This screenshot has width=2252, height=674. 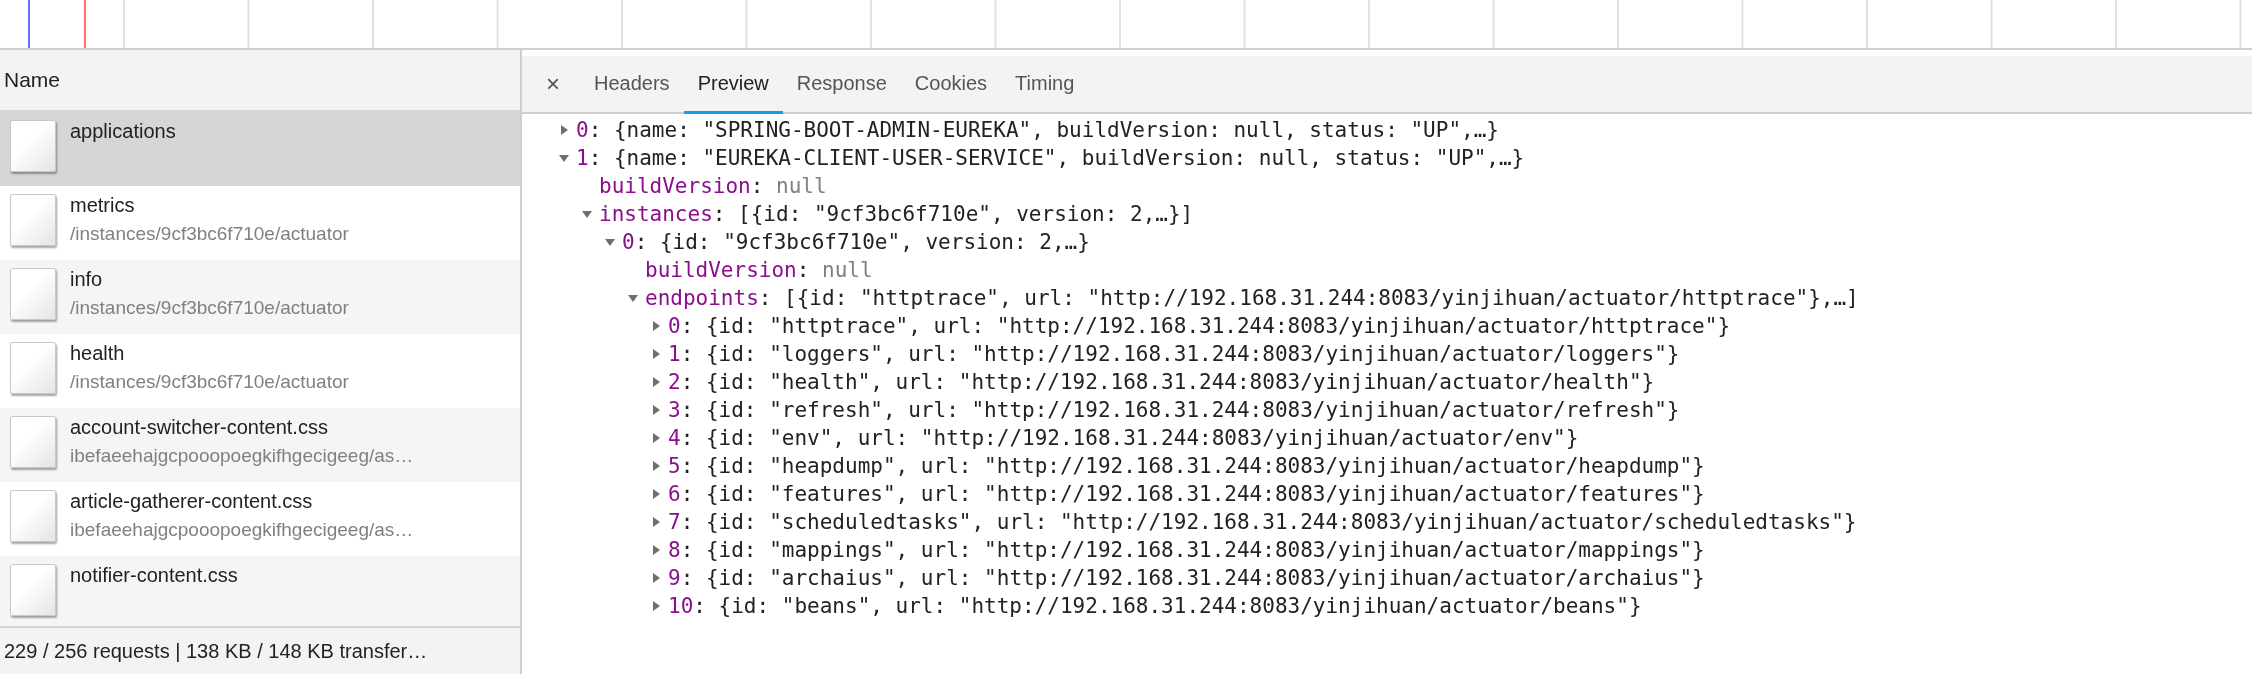 What do you see at coordinates (1192, 578) in the screenshot?
I see `property-value: : {id: "archaius", url: "http://192.168.31.244:8083/yinjihuan/actuator/archaius"}` at bounding box center [1192, 578].